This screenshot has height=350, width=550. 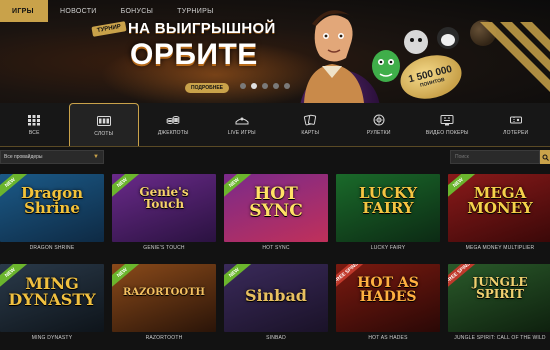 What do you see at coordinates (52, 157) in the screenshot?
I see `provider-dropdown: Все провайдеры ▼` at bounding box center [52, 157].